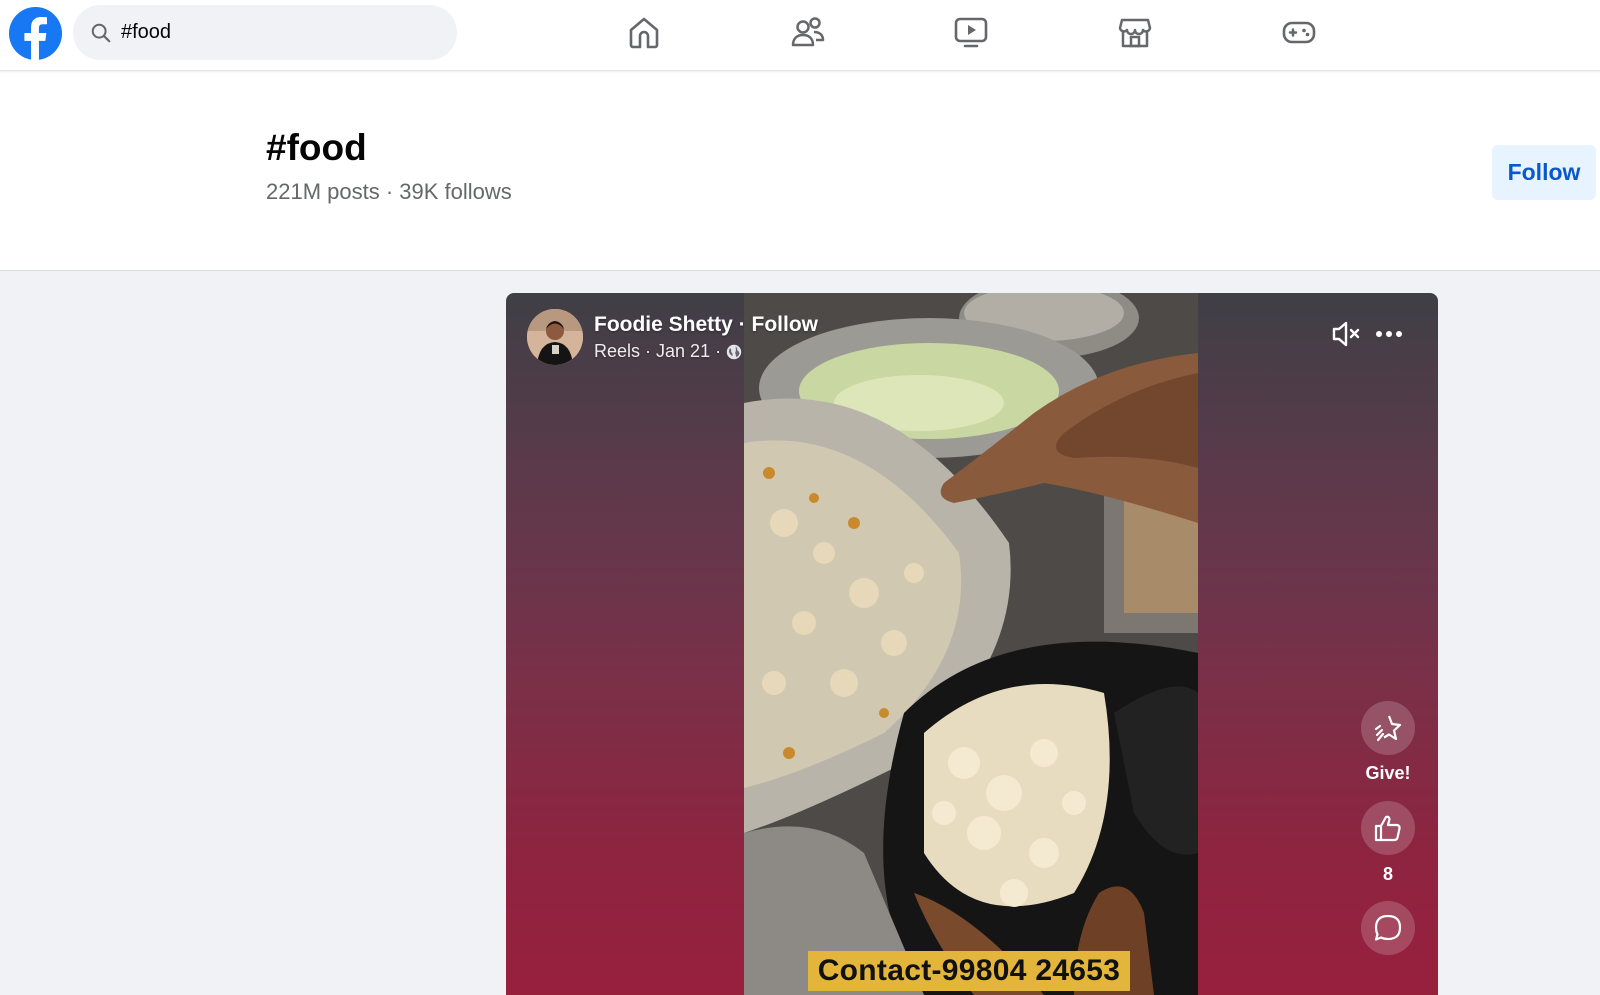 The width and height of the screenshot is (1600, 995). What do you see at coordinates (617, 351) in the screenshot?
I see `reels-label: Reels` at bounding box center [617, 351].